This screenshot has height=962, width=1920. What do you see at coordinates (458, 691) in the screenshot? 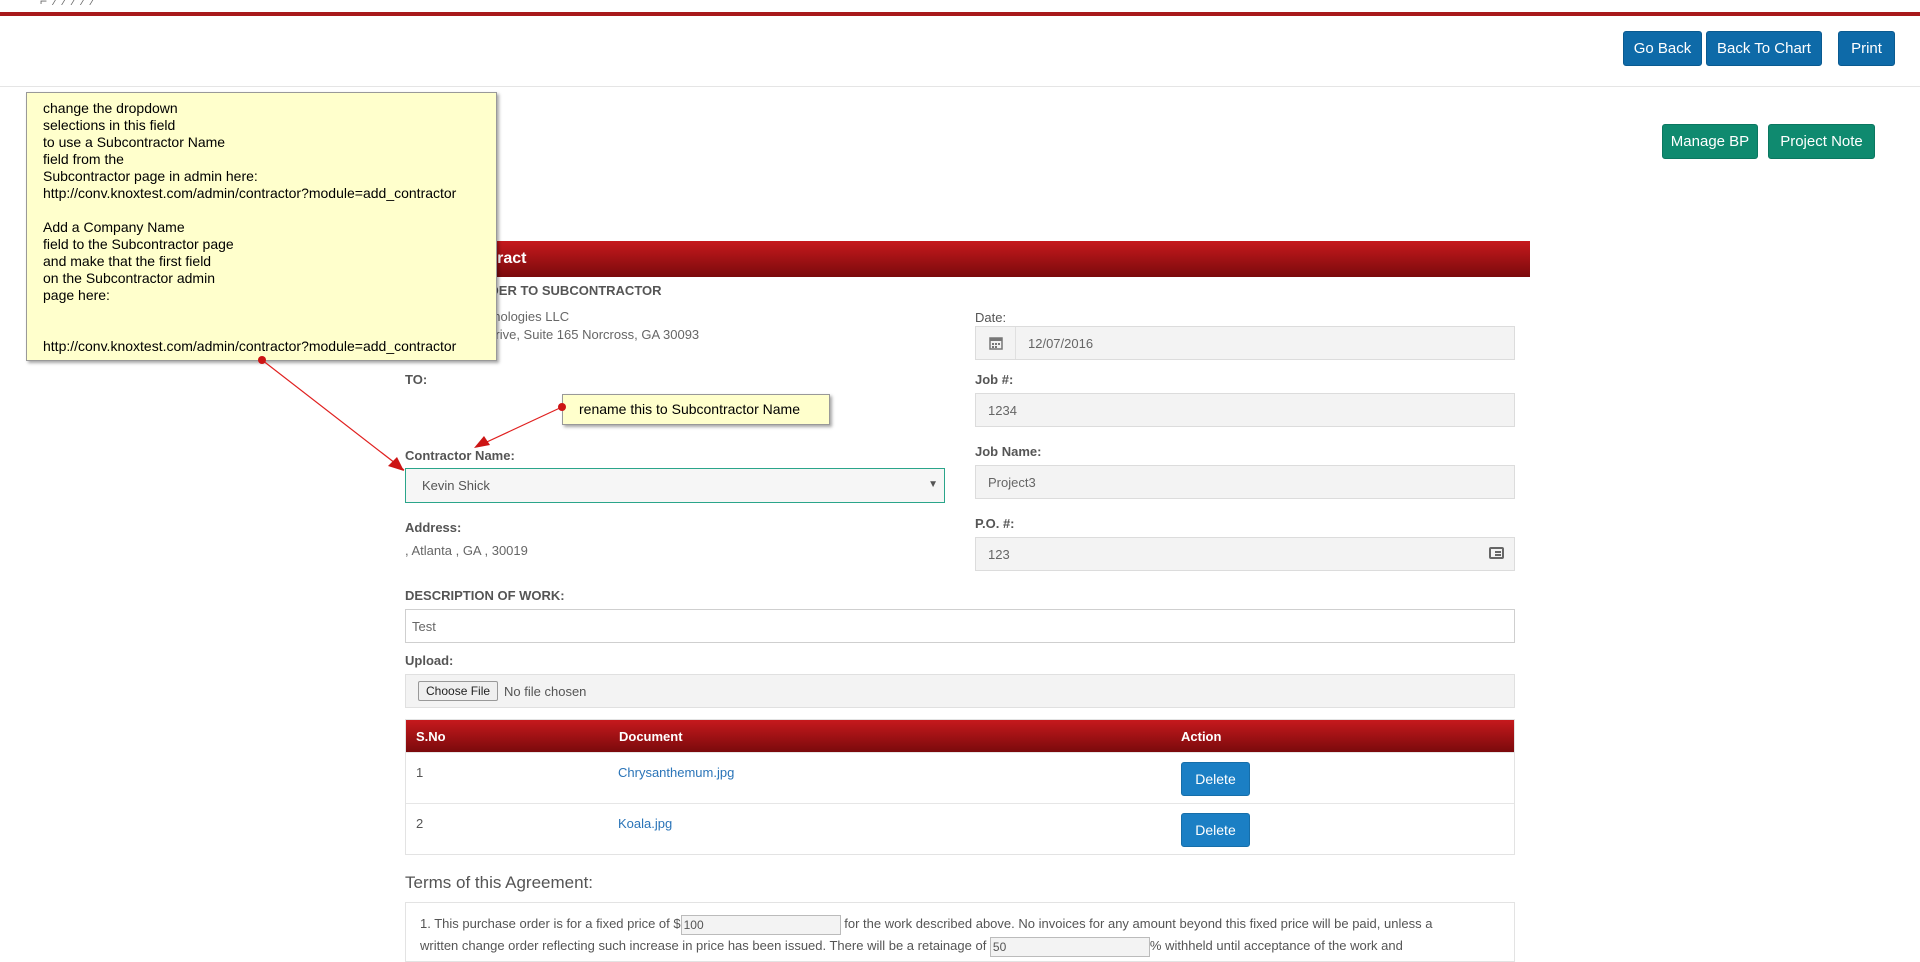
I see `choose-file-button: Choose File` at bounding box center [458, 691].